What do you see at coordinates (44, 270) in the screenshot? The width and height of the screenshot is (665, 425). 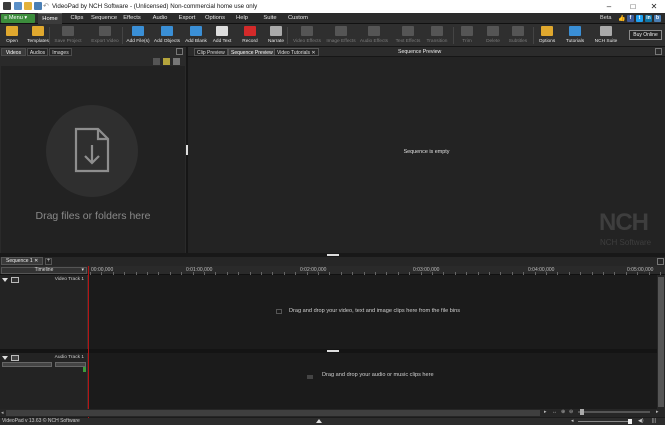 I see `timeline-dropdown: Timeline ▾` at bounding box center [44, 270].